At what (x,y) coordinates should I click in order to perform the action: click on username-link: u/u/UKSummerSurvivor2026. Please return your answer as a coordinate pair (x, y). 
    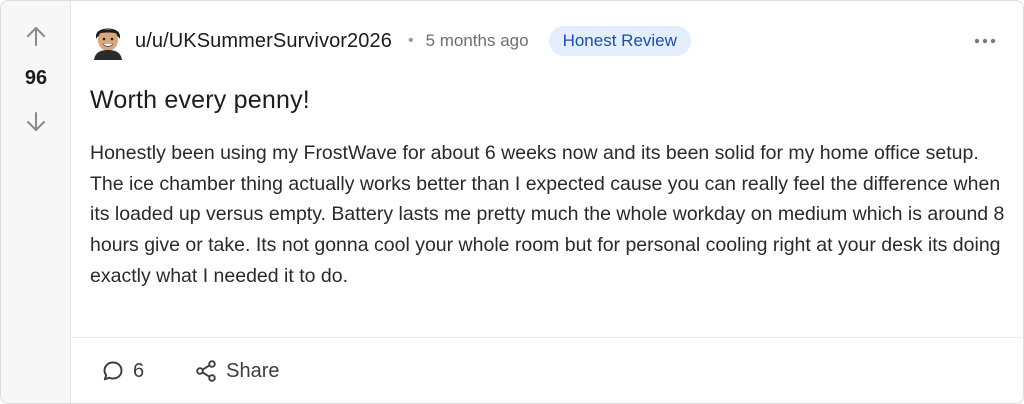
    Looking at the image, I should click on (263, 41).